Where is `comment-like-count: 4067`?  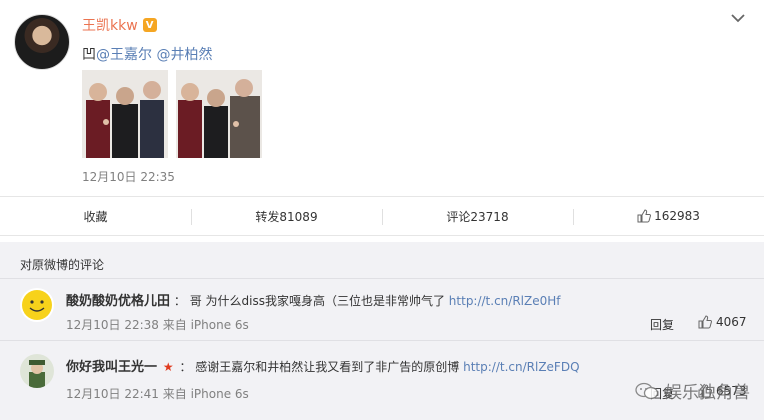
comment-like-count: 4067 is located at coordinates (731, 322).